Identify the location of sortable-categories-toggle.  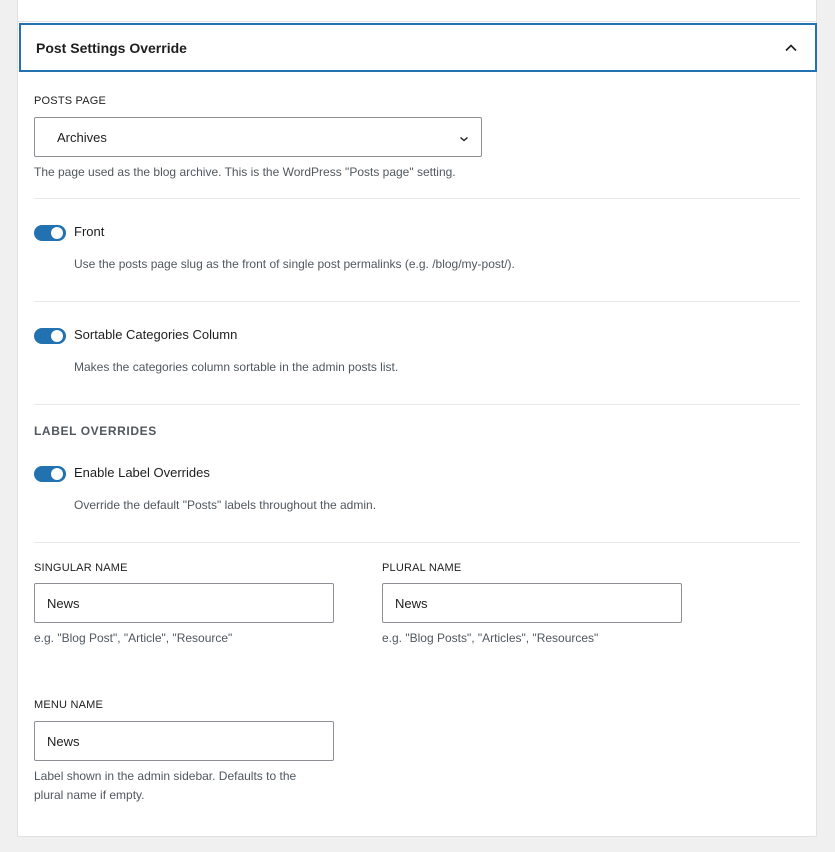
(50, 336).